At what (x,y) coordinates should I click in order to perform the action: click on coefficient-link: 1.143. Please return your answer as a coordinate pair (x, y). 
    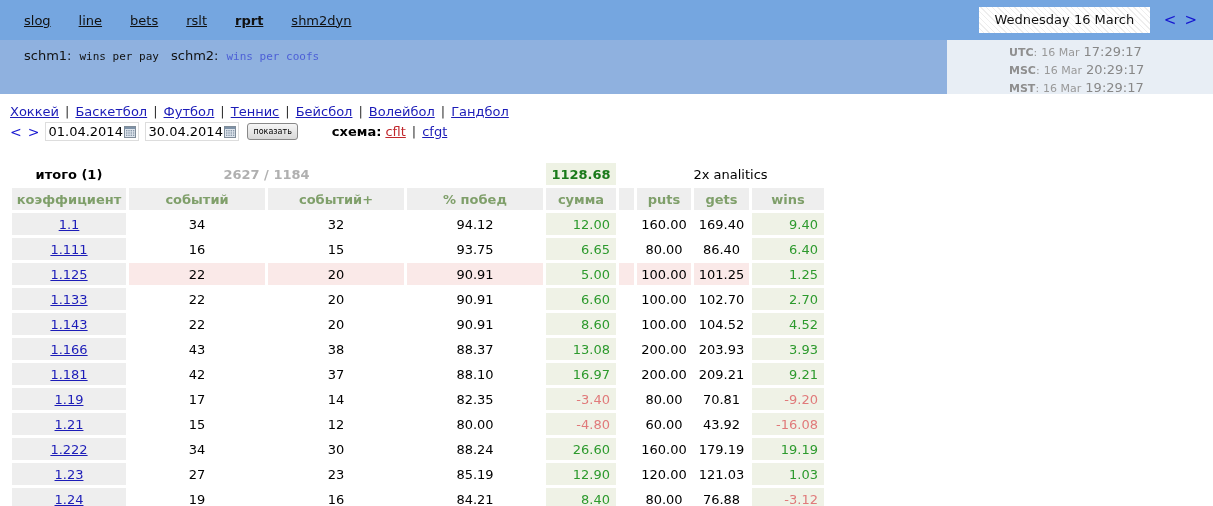
    Looking at the image, I should click on (69, 324).